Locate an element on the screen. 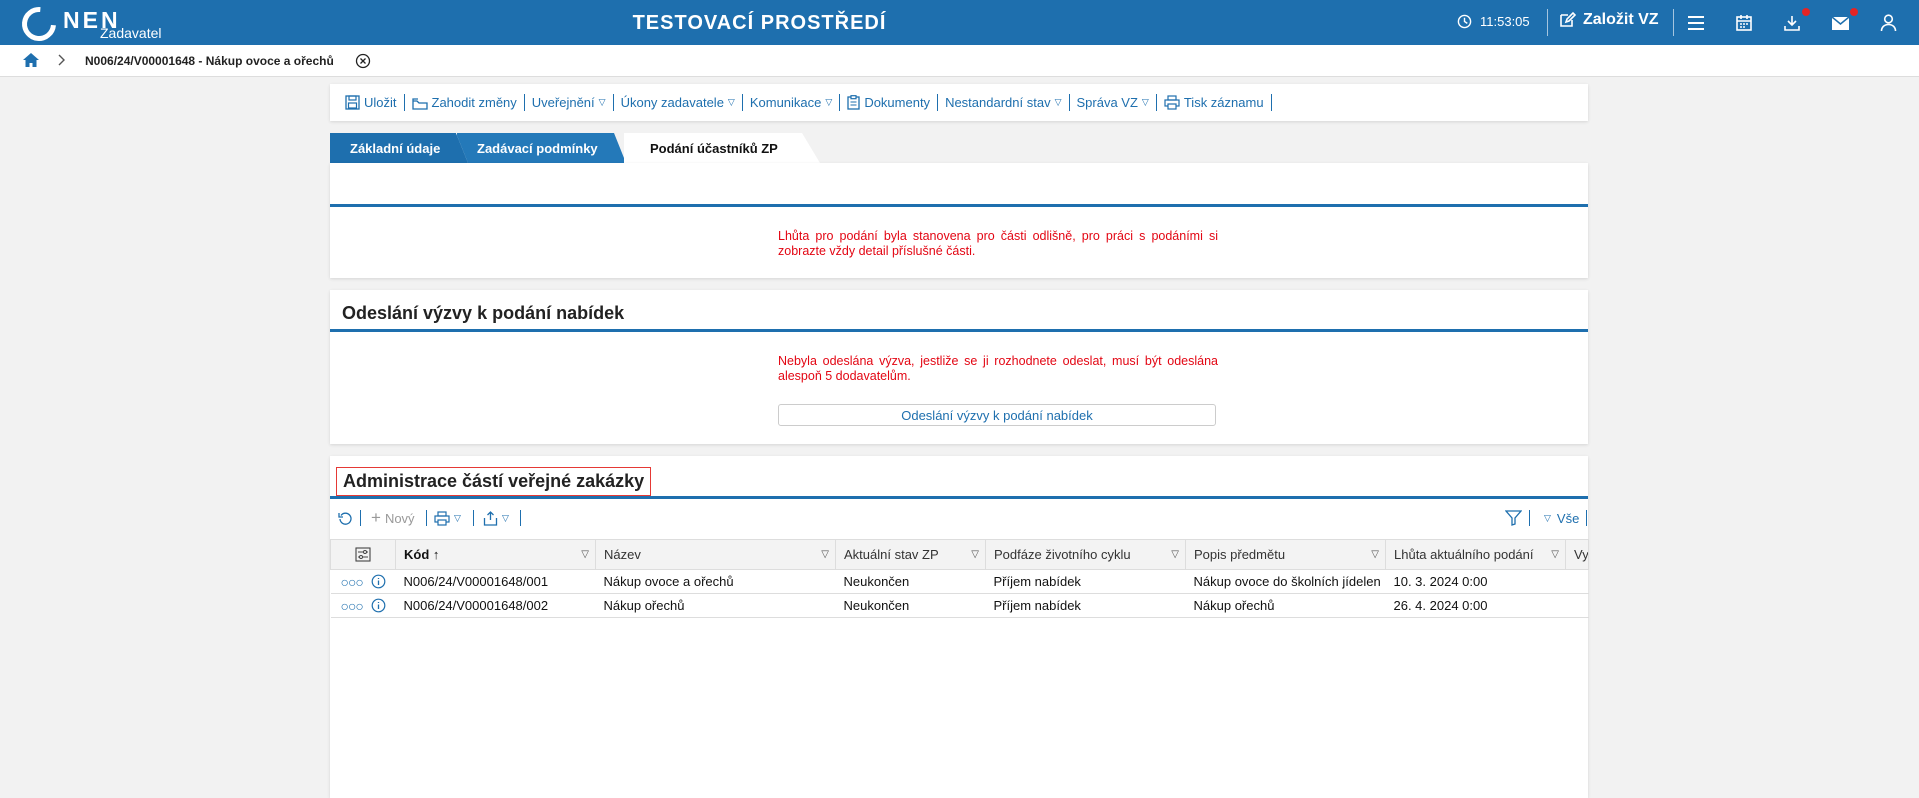 The image size is (1919, 798). contract-parts-title: Administrace částí veřejné zakázky is located at coordinates (494, 481).